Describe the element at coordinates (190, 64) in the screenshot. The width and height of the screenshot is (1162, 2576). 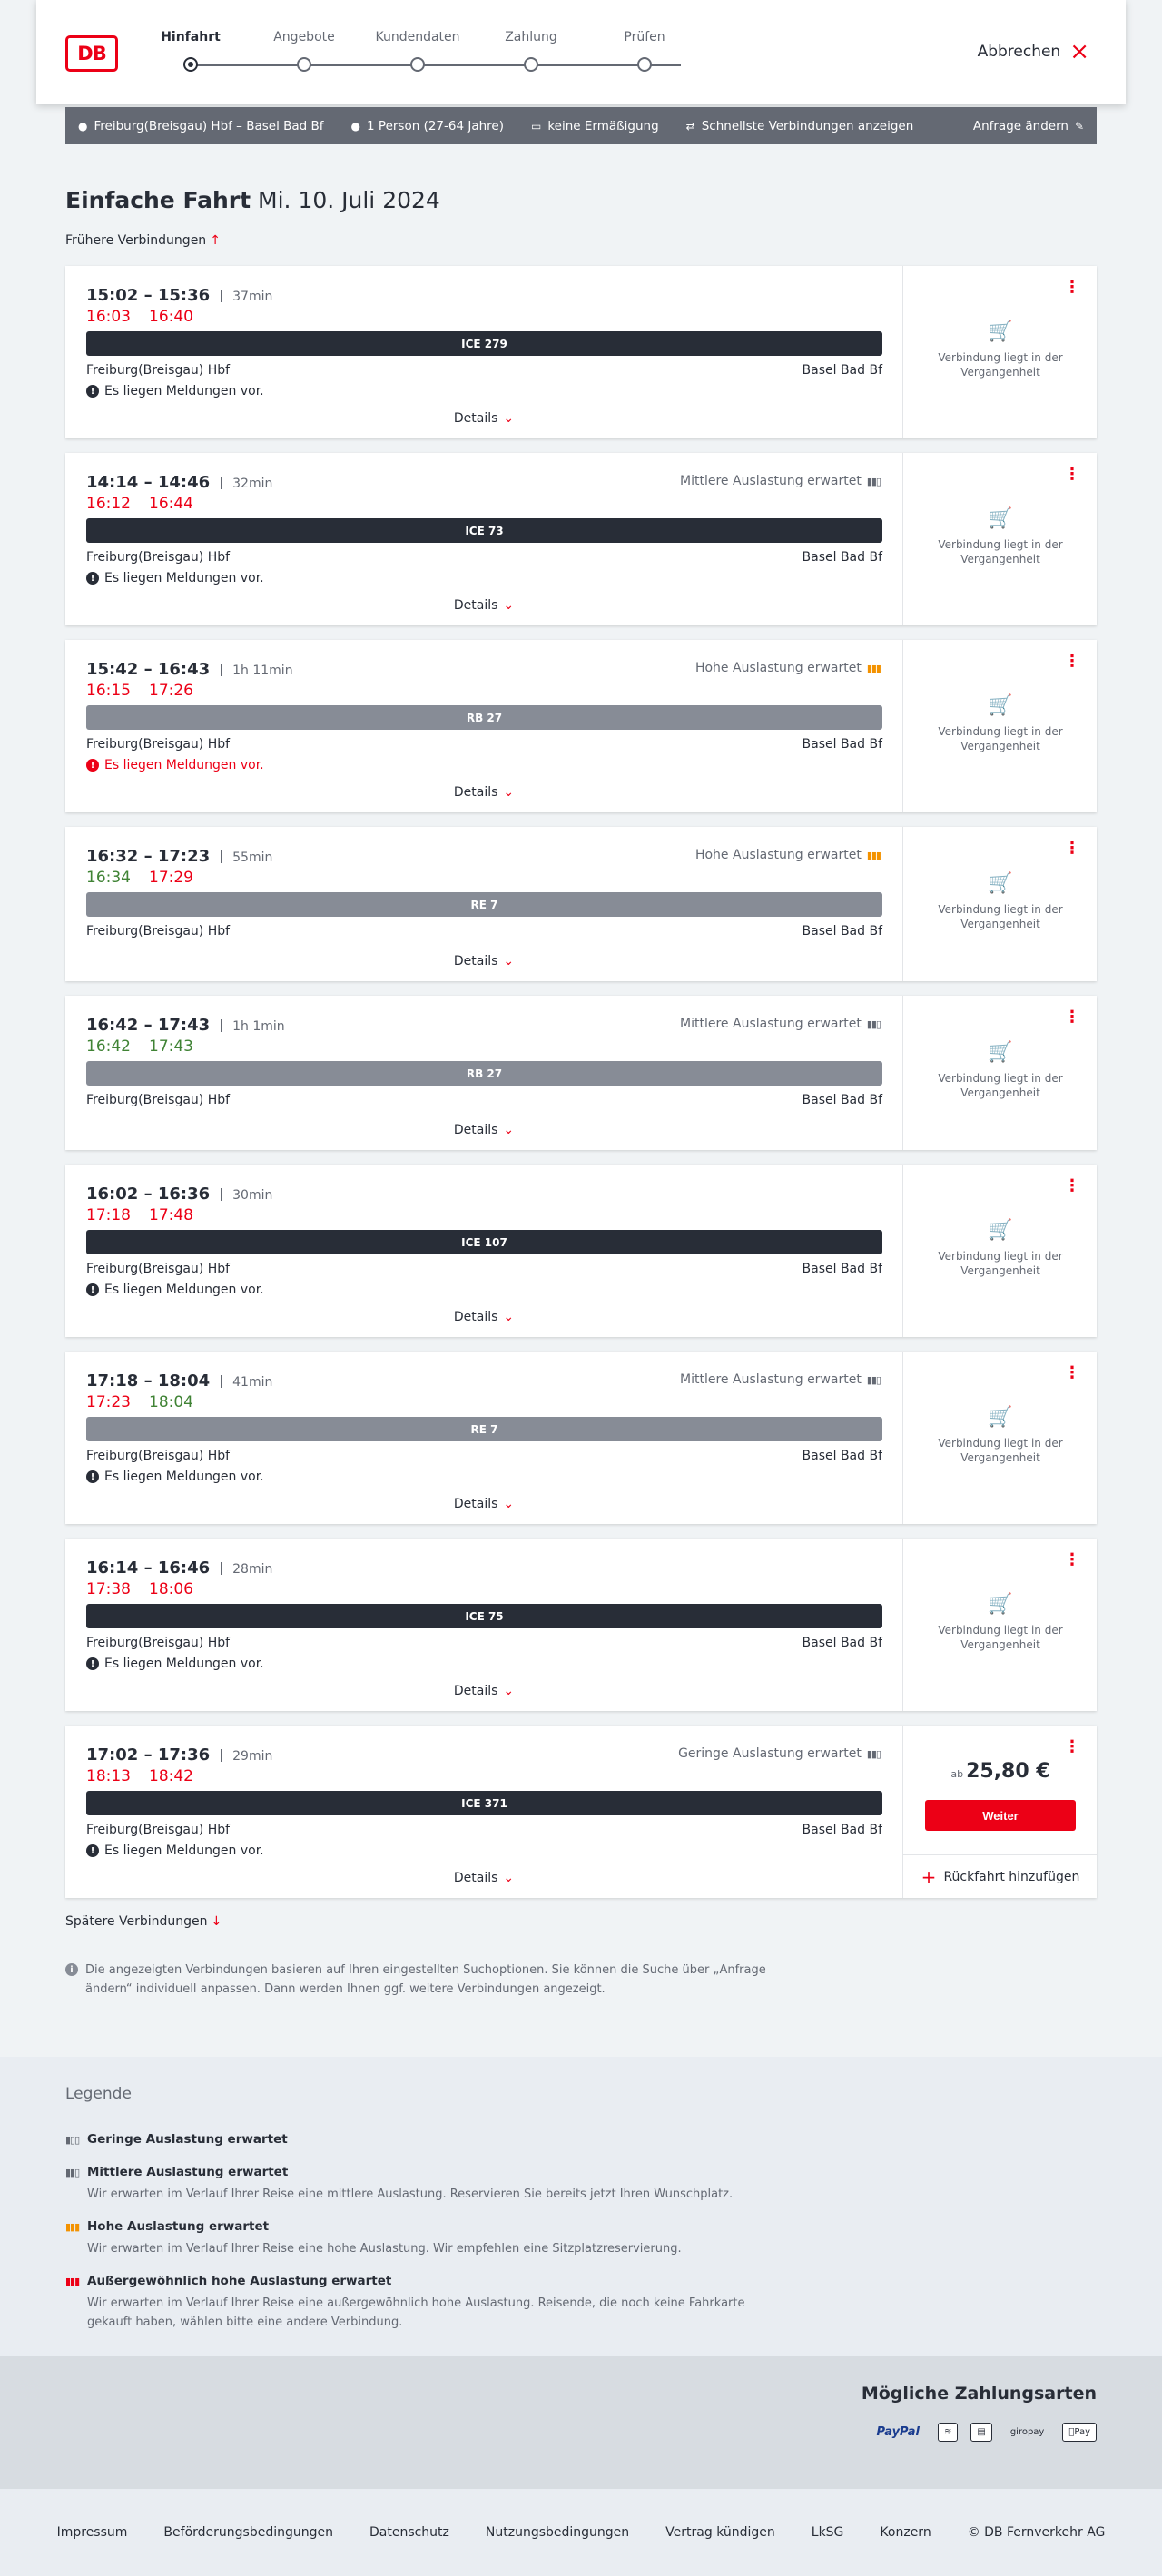
I see `step-dot-hinfahrt` at that location.